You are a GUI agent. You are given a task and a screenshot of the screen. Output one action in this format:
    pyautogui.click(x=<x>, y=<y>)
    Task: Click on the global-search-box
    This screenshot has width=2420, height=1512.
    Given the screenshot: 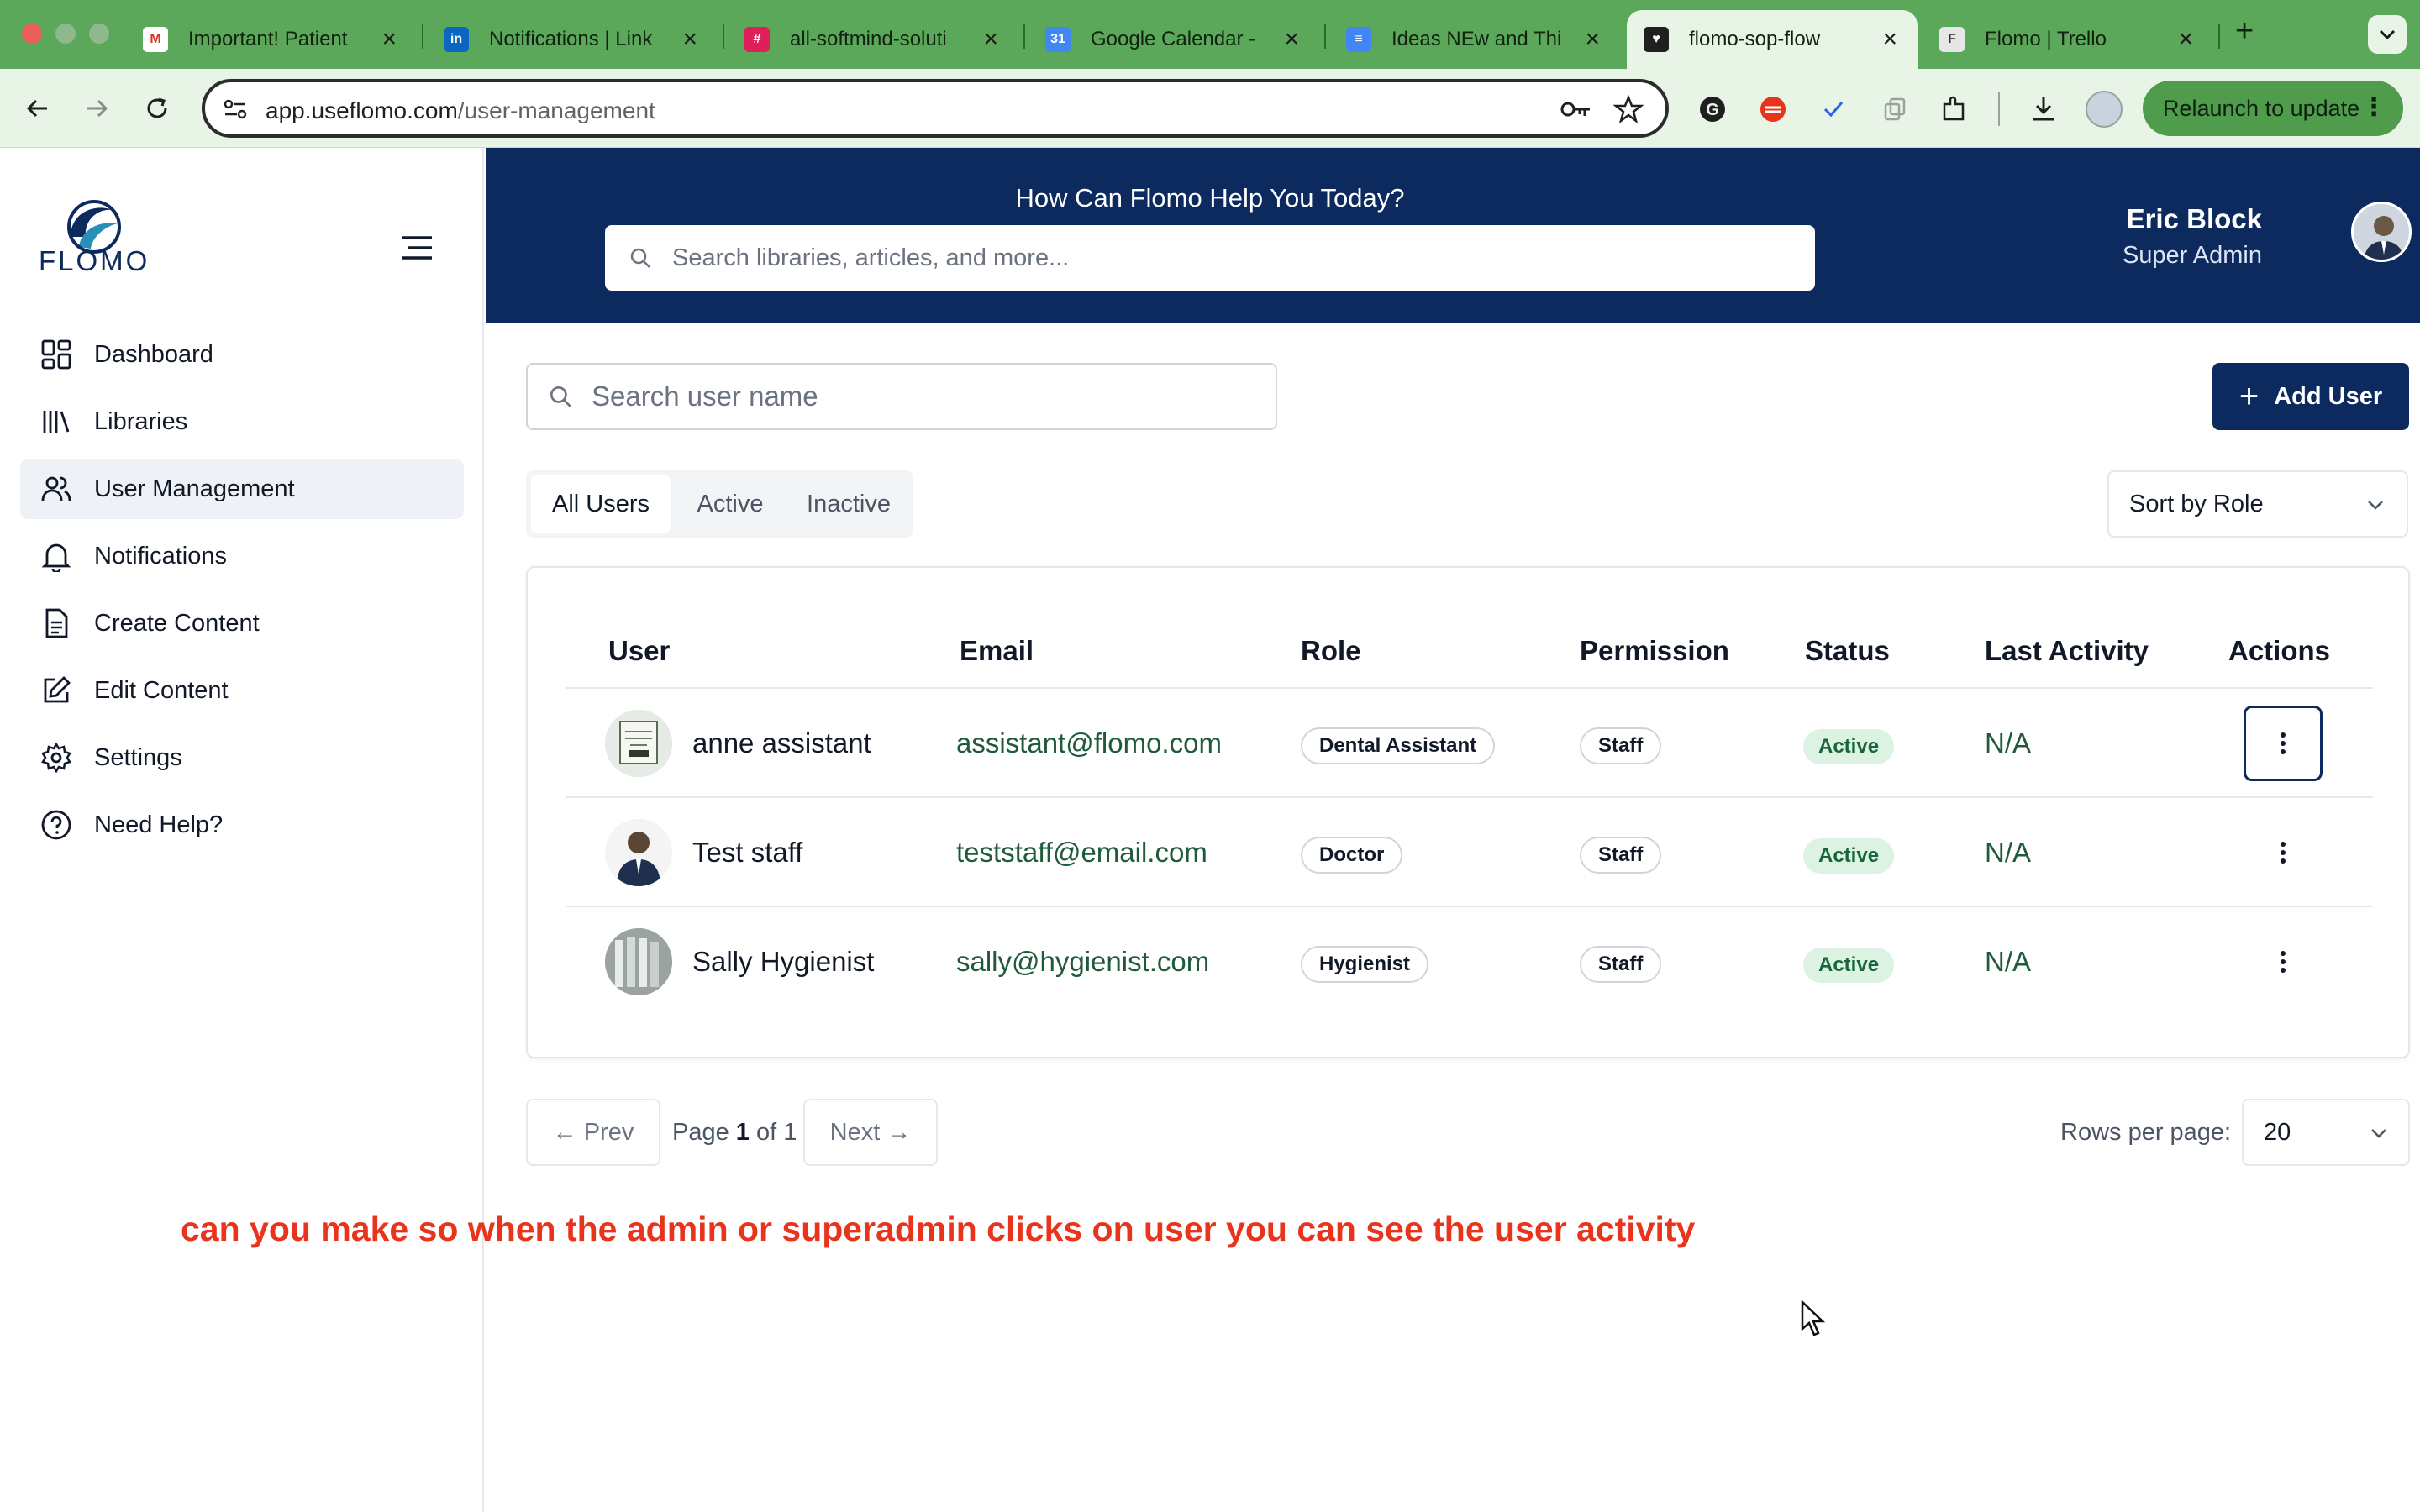 What is the action you would take?
    pyautogui.click(x=1210, y=258)
    